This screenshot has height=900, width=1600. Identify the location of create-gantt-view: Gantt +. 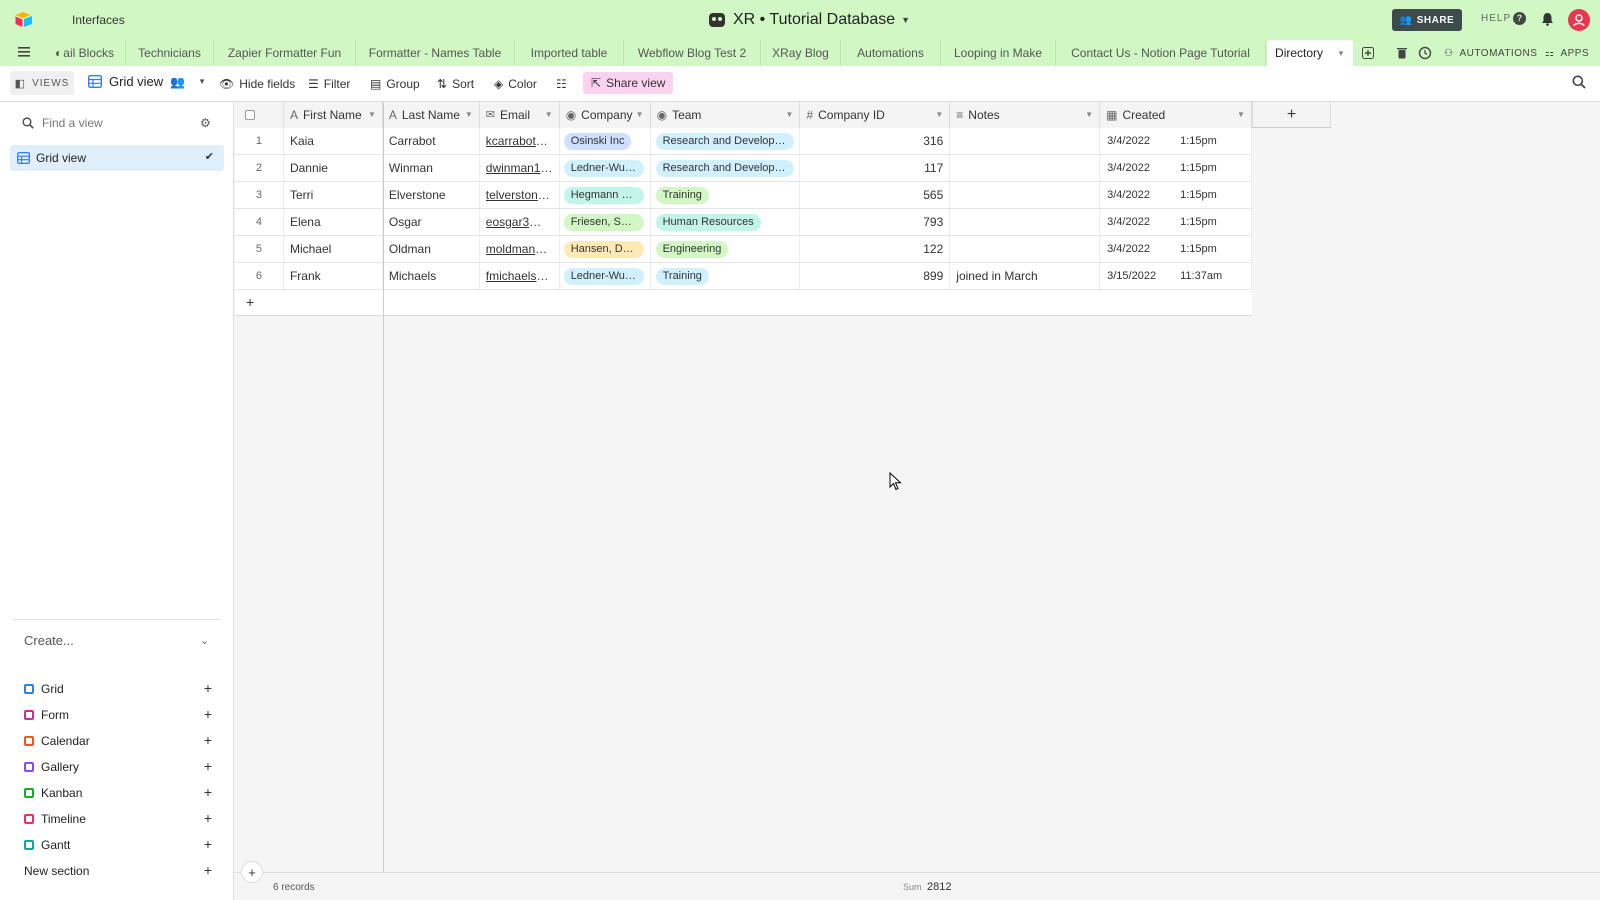
(118, 844).